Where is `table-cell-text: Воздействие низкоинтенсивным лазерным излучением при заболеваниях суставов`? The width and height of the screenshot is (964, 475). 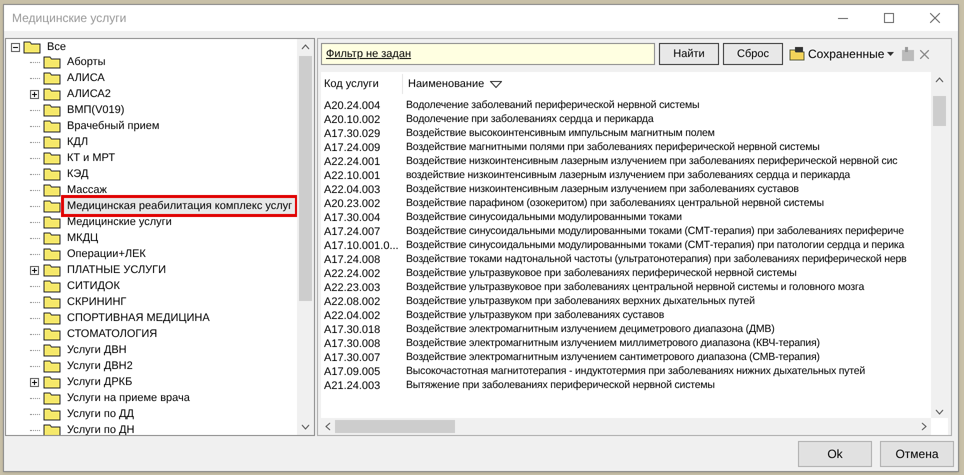 table-cell-text: Воздействие низкоинтенсивным лазерным излучением при заболеваниях суставов is located at coordinates (602, 190).